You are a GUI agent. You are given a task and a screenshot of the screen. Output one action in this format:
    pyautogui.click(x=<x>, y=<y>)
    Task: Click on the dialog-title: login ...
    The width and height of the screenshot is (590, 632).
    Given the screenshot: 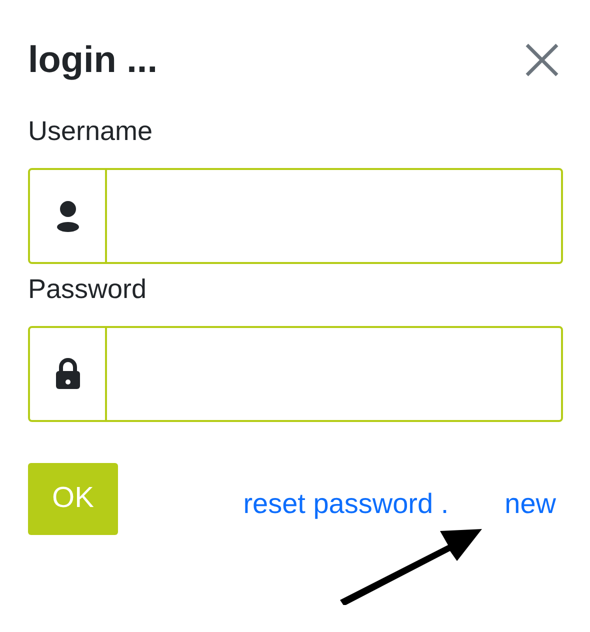 What is the action you would take?
    pyautogui.click(x=93, y=60)
    